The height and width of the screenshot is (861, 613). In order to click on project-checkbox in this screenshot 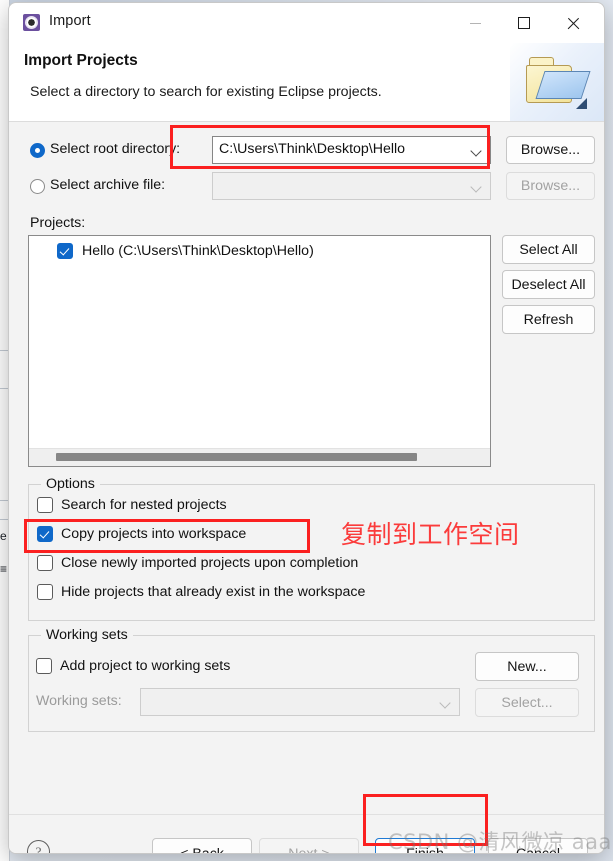, I will do `click(65, 251)`.